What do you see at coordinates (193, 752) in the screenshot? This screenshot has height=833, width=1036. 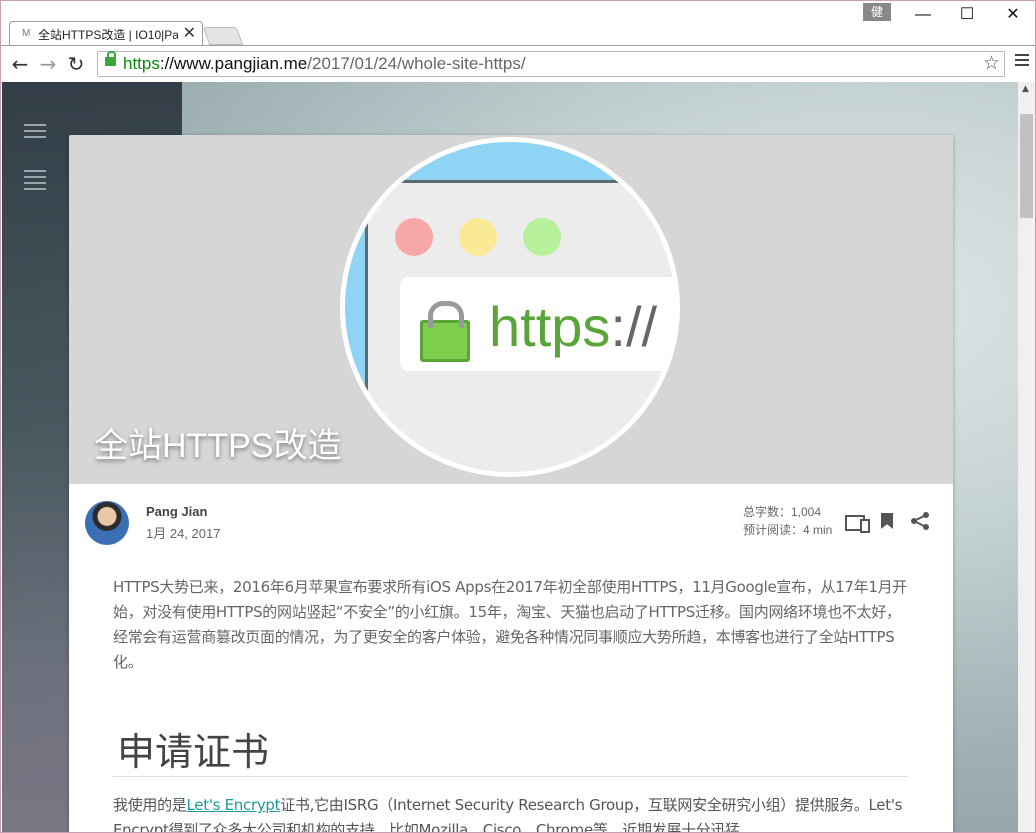 I see `section-heading: 申请证书` at bounding box center [193, 752].